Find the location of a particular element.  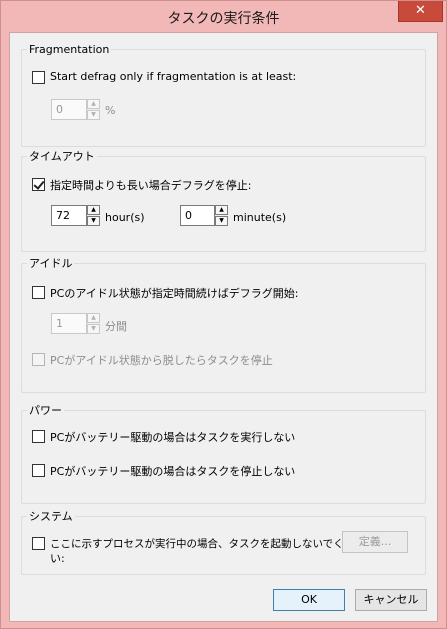

timeout-checkbox is located at coordinates (38, 184).